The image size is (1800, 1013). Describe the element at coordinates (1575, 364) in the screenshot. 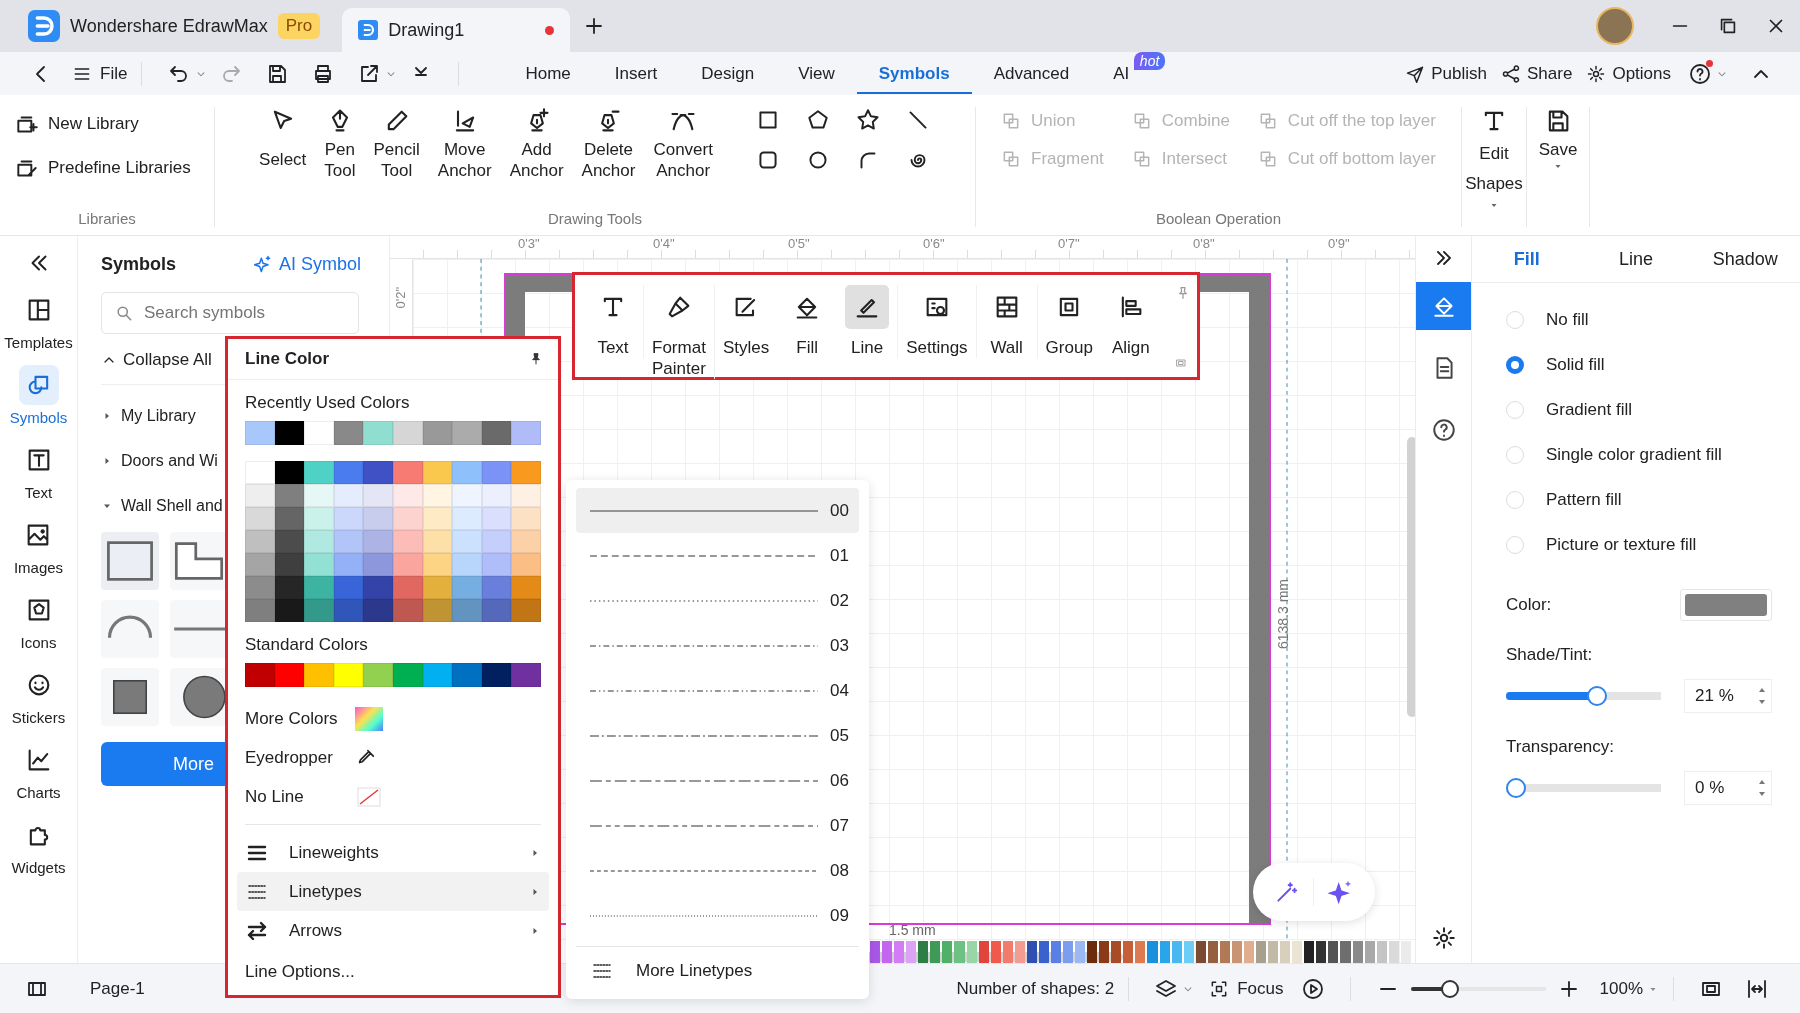

I see `option-label: Solid fill` at that location.